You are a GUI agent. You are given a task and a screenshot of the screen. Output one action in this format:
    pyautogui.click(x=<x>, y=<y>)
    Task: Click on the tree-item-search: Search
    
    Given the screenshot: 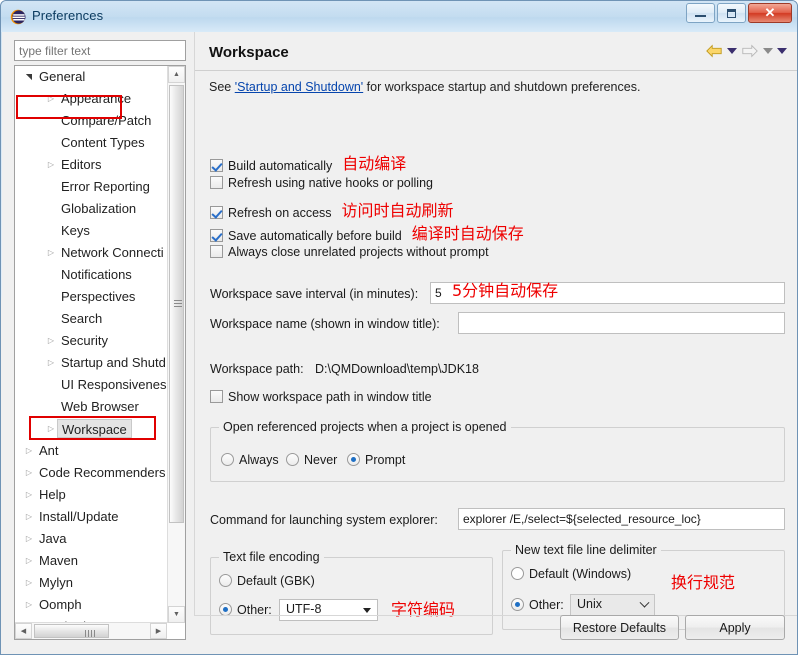 What is the action you would take?
    pyautogui.click(x=91, y=319)
    